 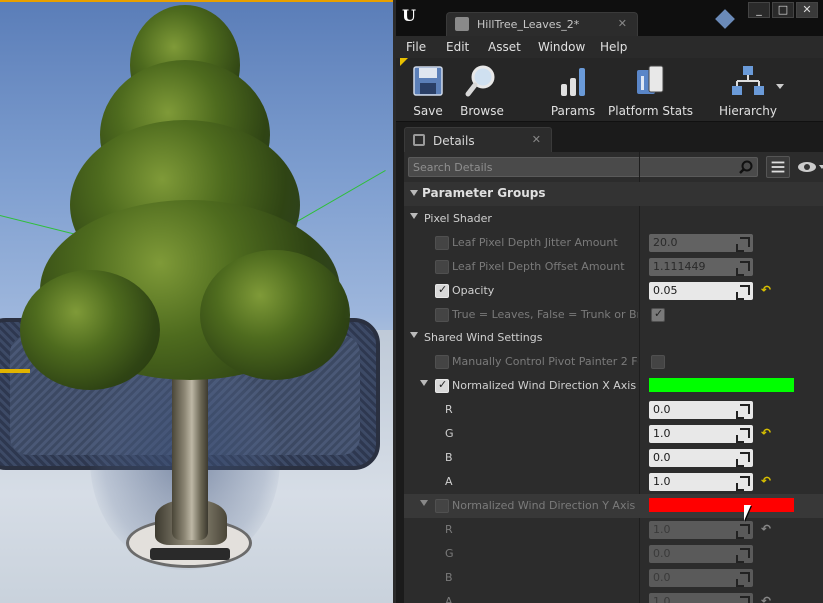 I want to click on details-tab: Details ✕, so click(x=478, y=139).